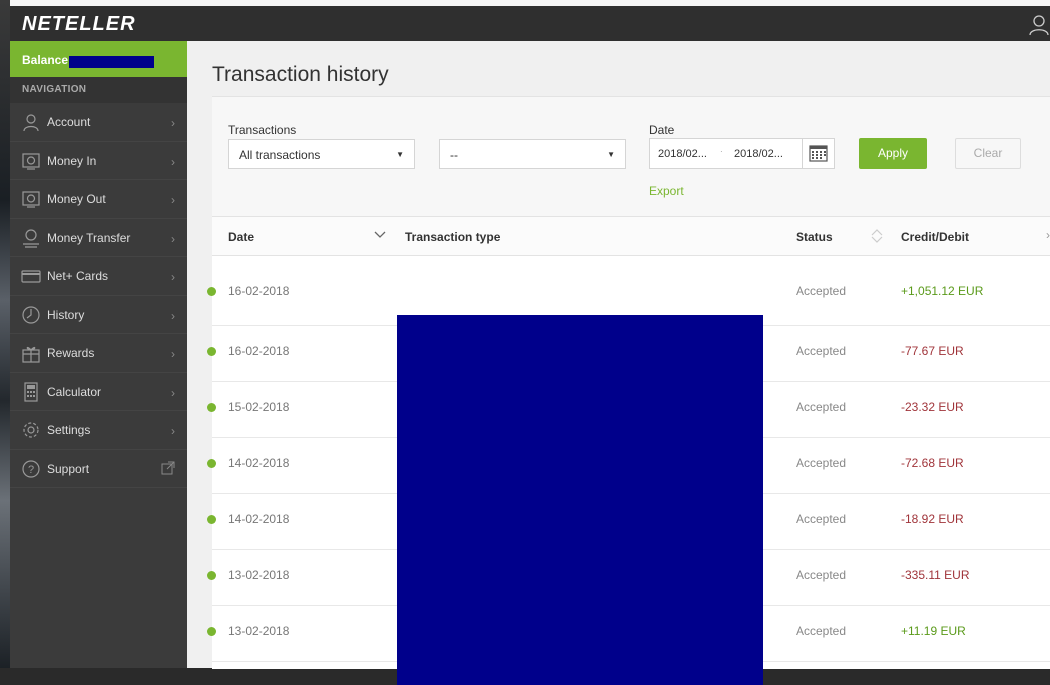  Describe the element at coordinates (5, 334) in the screenshot. I see `desktop-background-strip` at that location.